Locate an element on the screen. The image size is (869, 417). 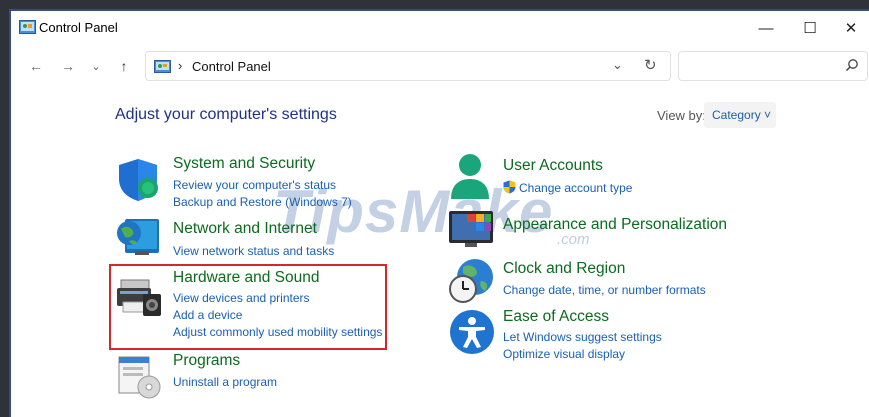
maximize-button: ☐ is located at coordinates (810, 28).